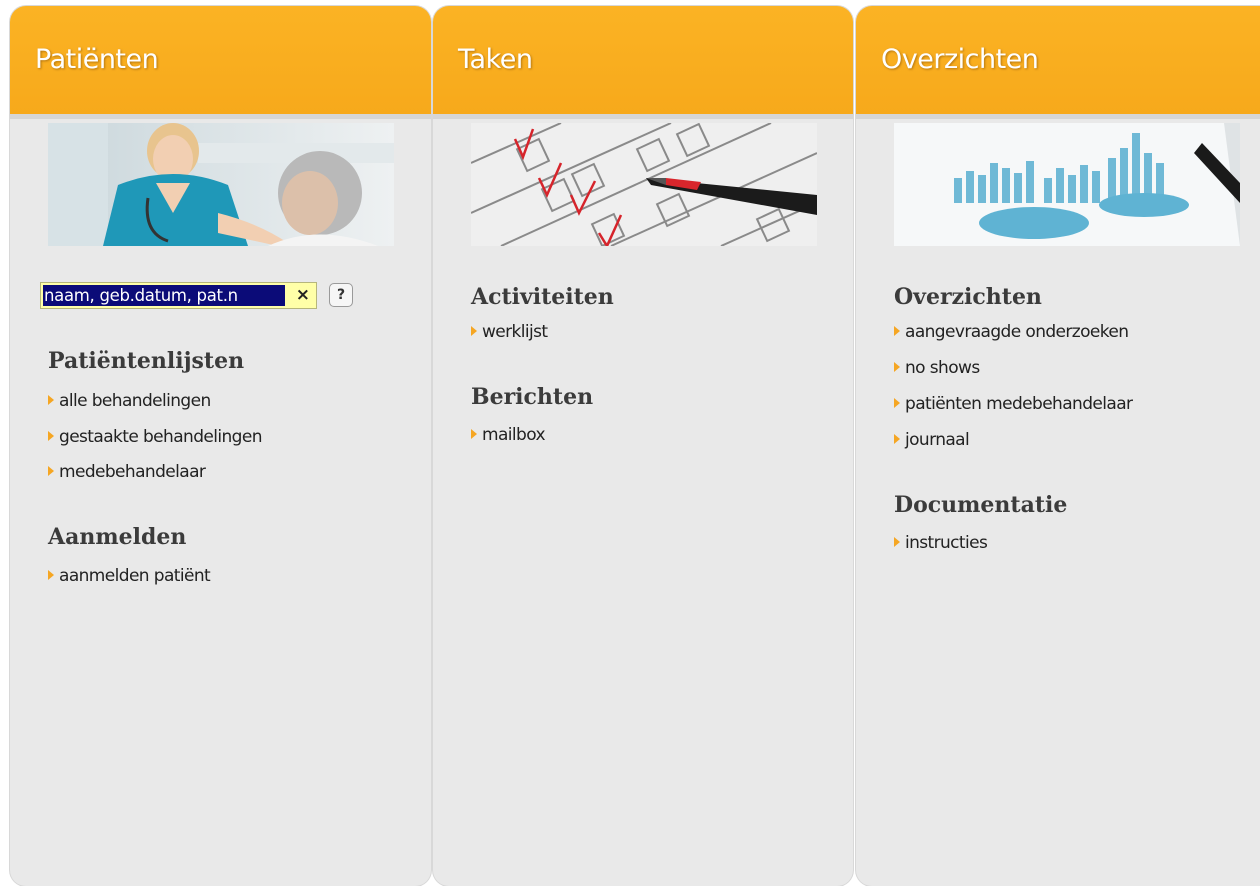  What do you see at coordinates (146, 361) in the screenshot?
I see `section-title-patientenlijsten: Patiëntenlijsten` at bounding box center [146, 361].